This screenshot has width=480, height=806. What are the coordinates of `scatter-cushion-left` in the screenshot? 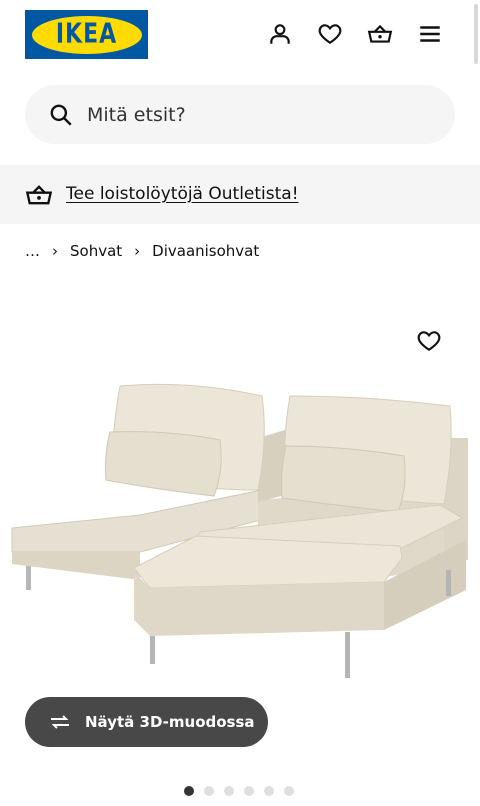 It's located at (163, 464).